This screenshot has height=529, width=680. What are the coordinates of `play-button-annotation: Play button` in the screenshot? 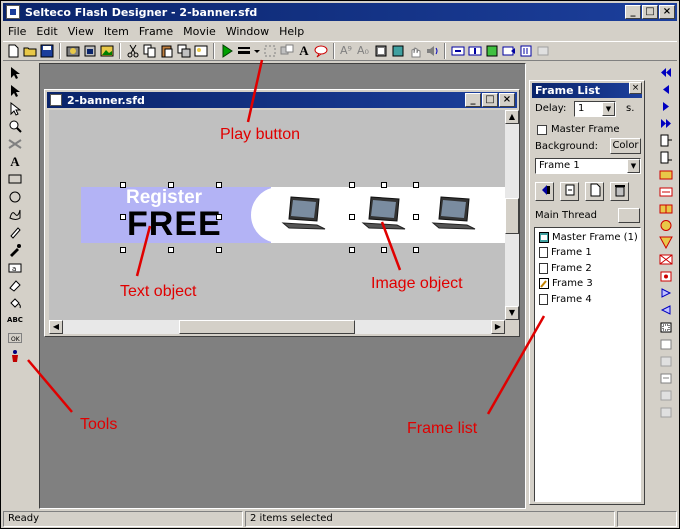 It's located at (260, 134).